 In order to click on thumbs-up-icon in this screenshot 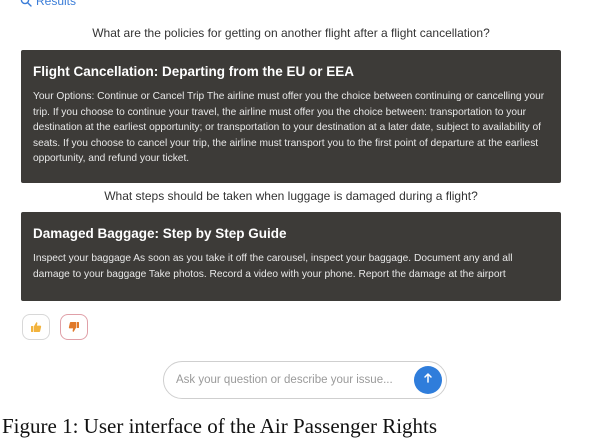, I will do `click(36, 327)`.